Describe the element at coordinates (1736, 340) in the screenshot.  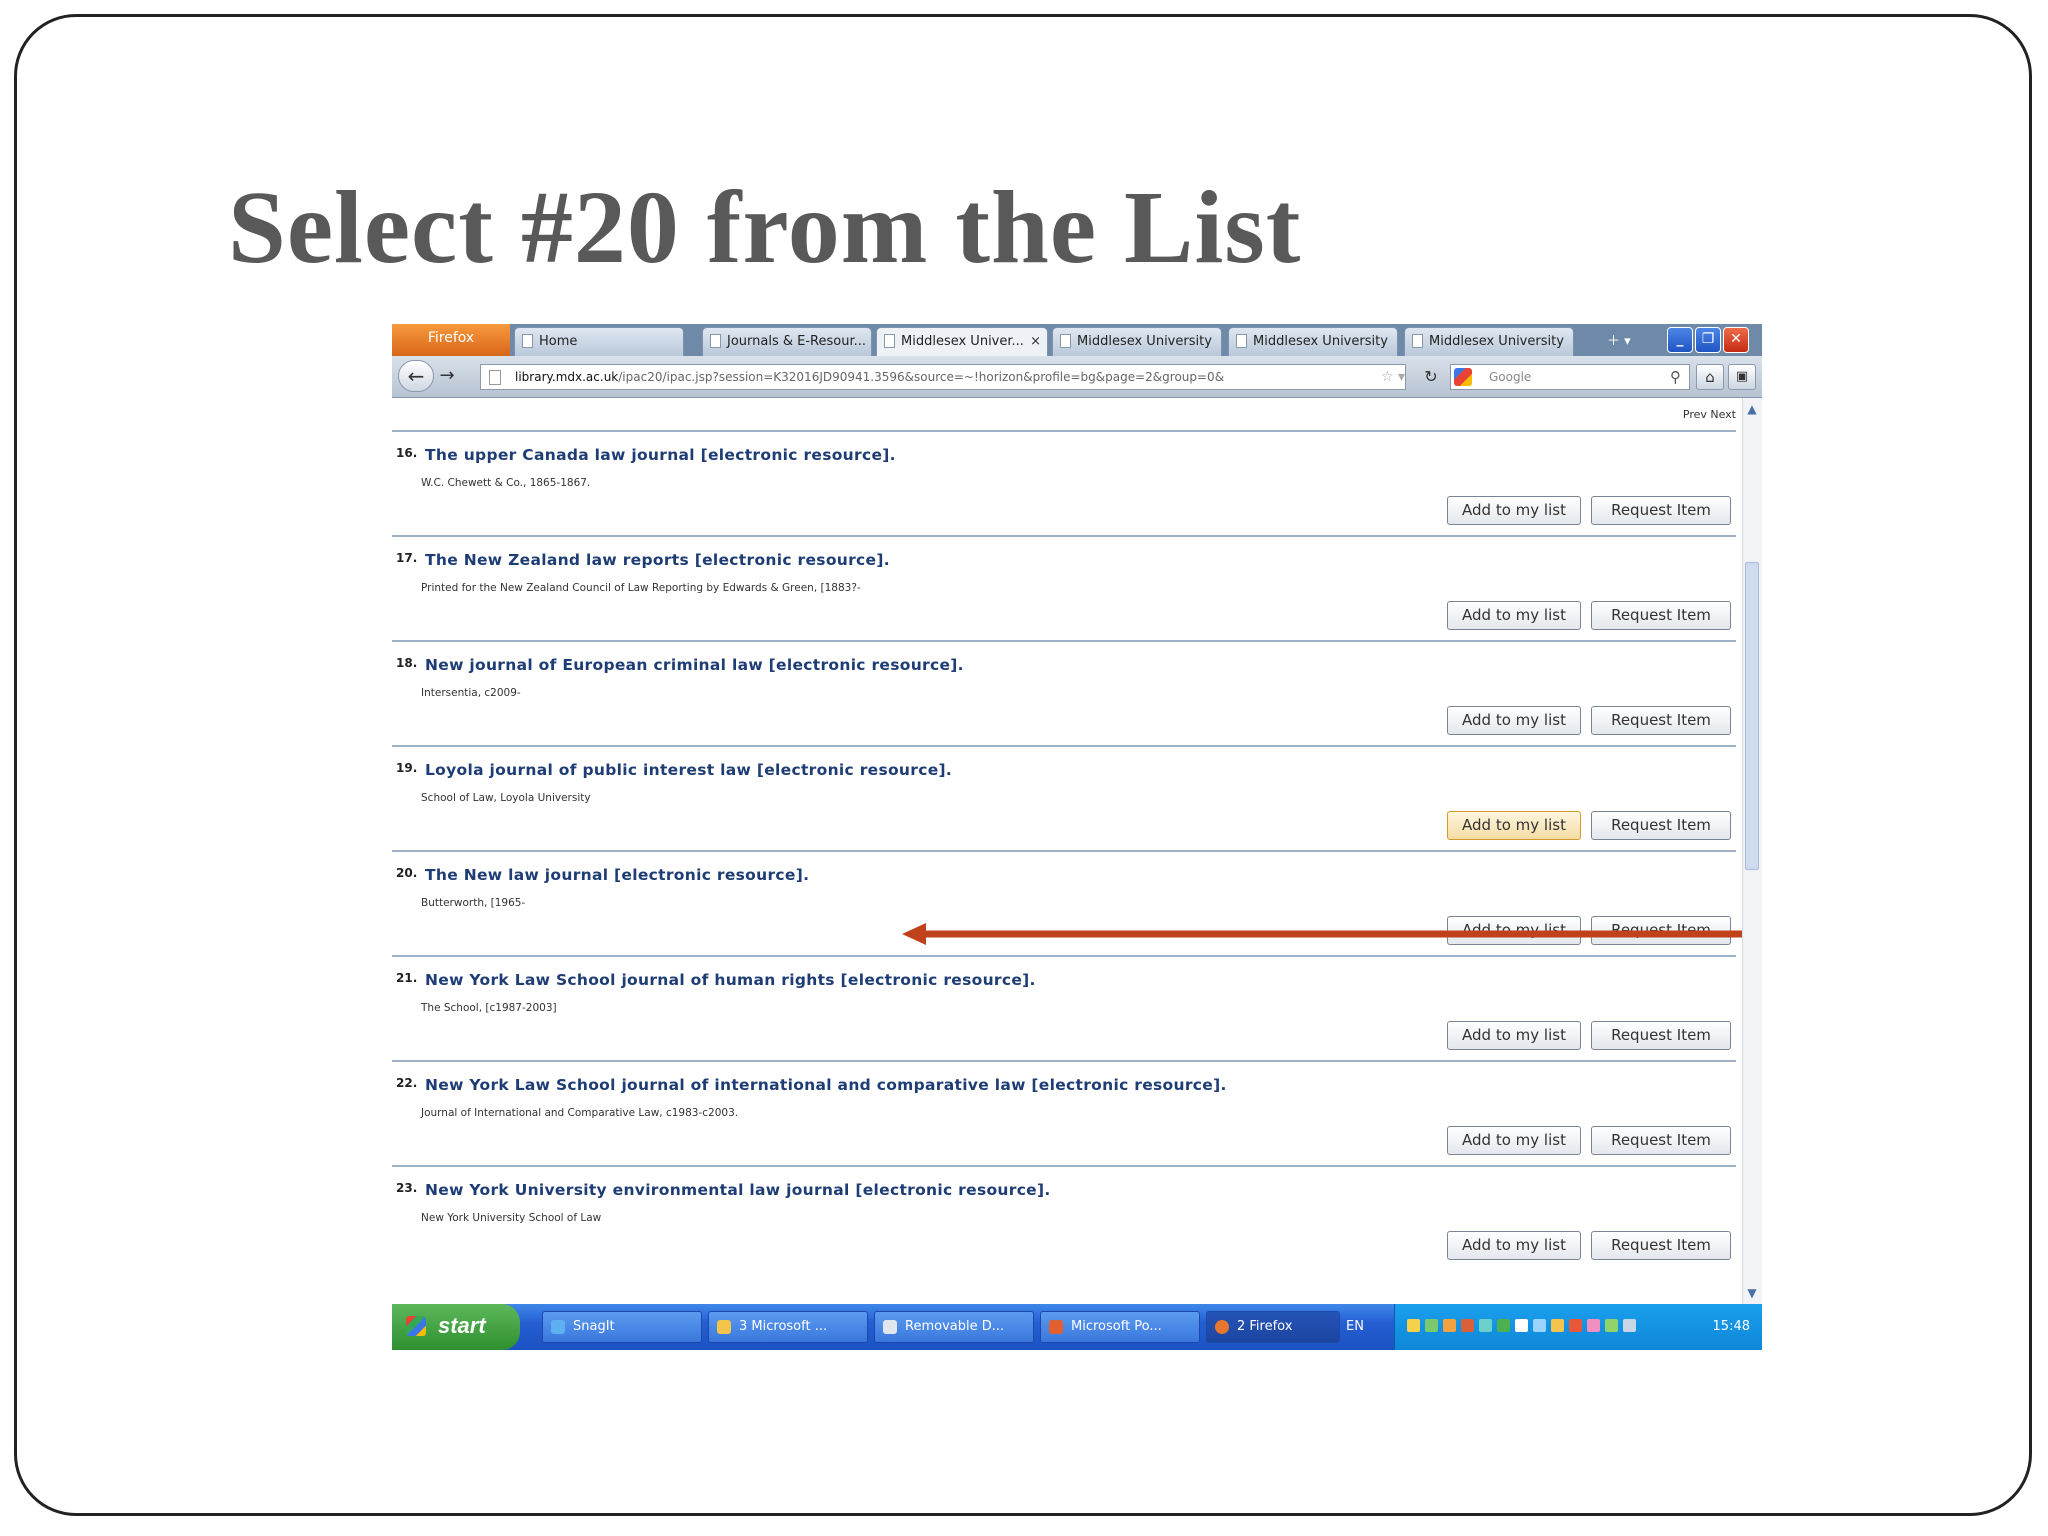
I see `window-close-icon: ✕` at that location.